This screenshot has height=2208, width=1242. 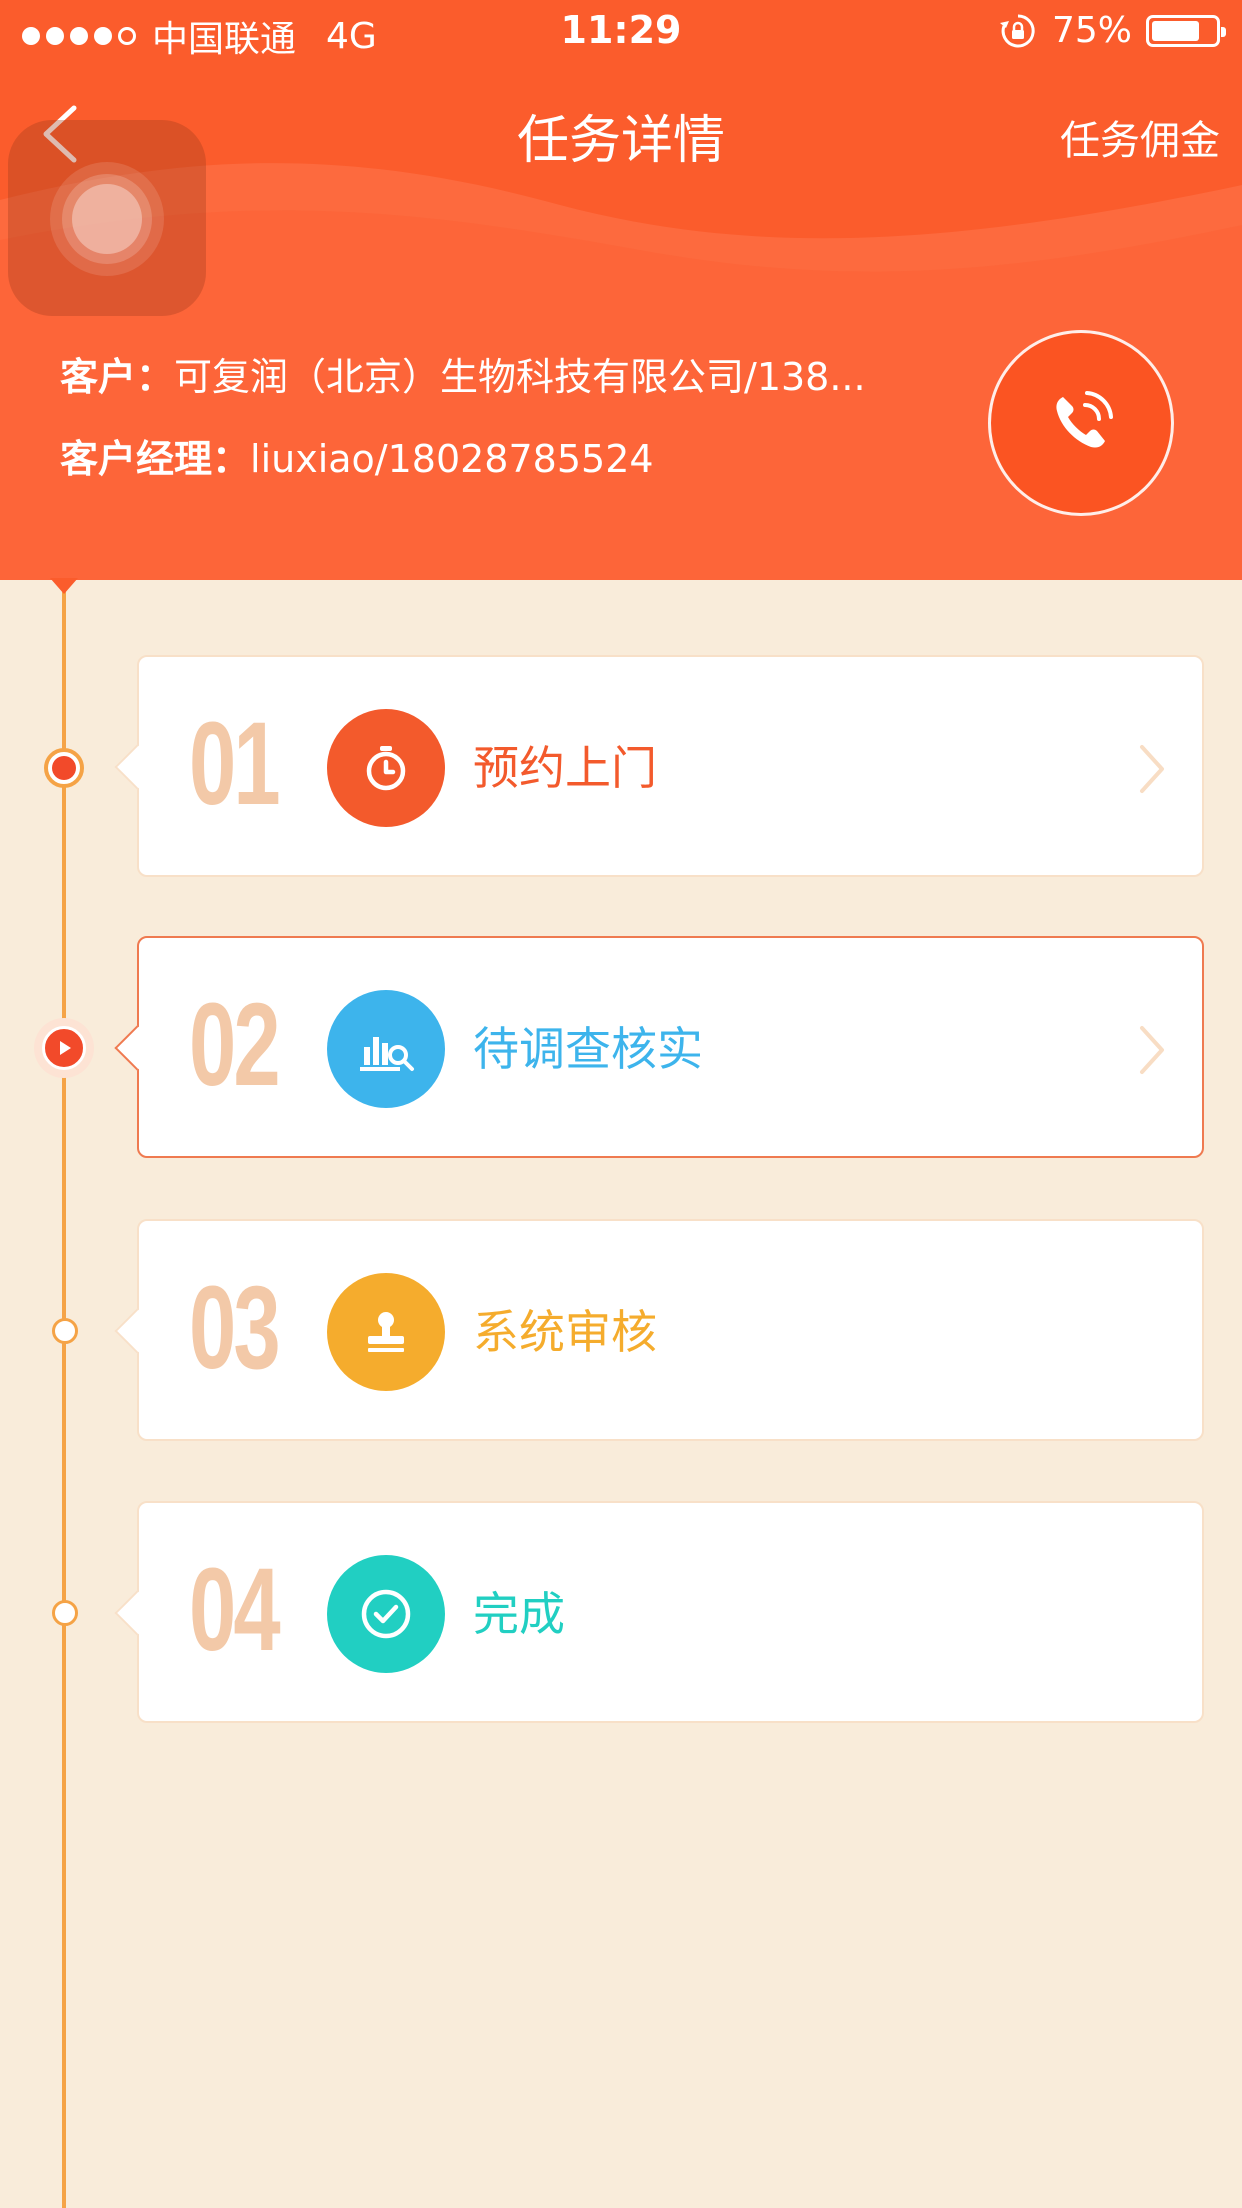 I want to click on call-button, so click(x=1081, y=423).